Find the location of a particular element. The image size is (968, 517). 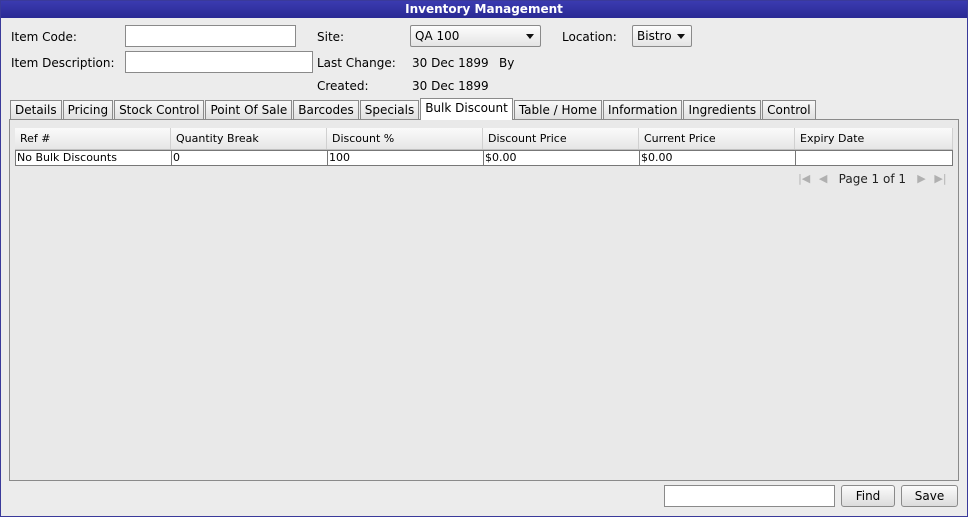

location-select-value: Bistro is located at coordinates (654, 36).